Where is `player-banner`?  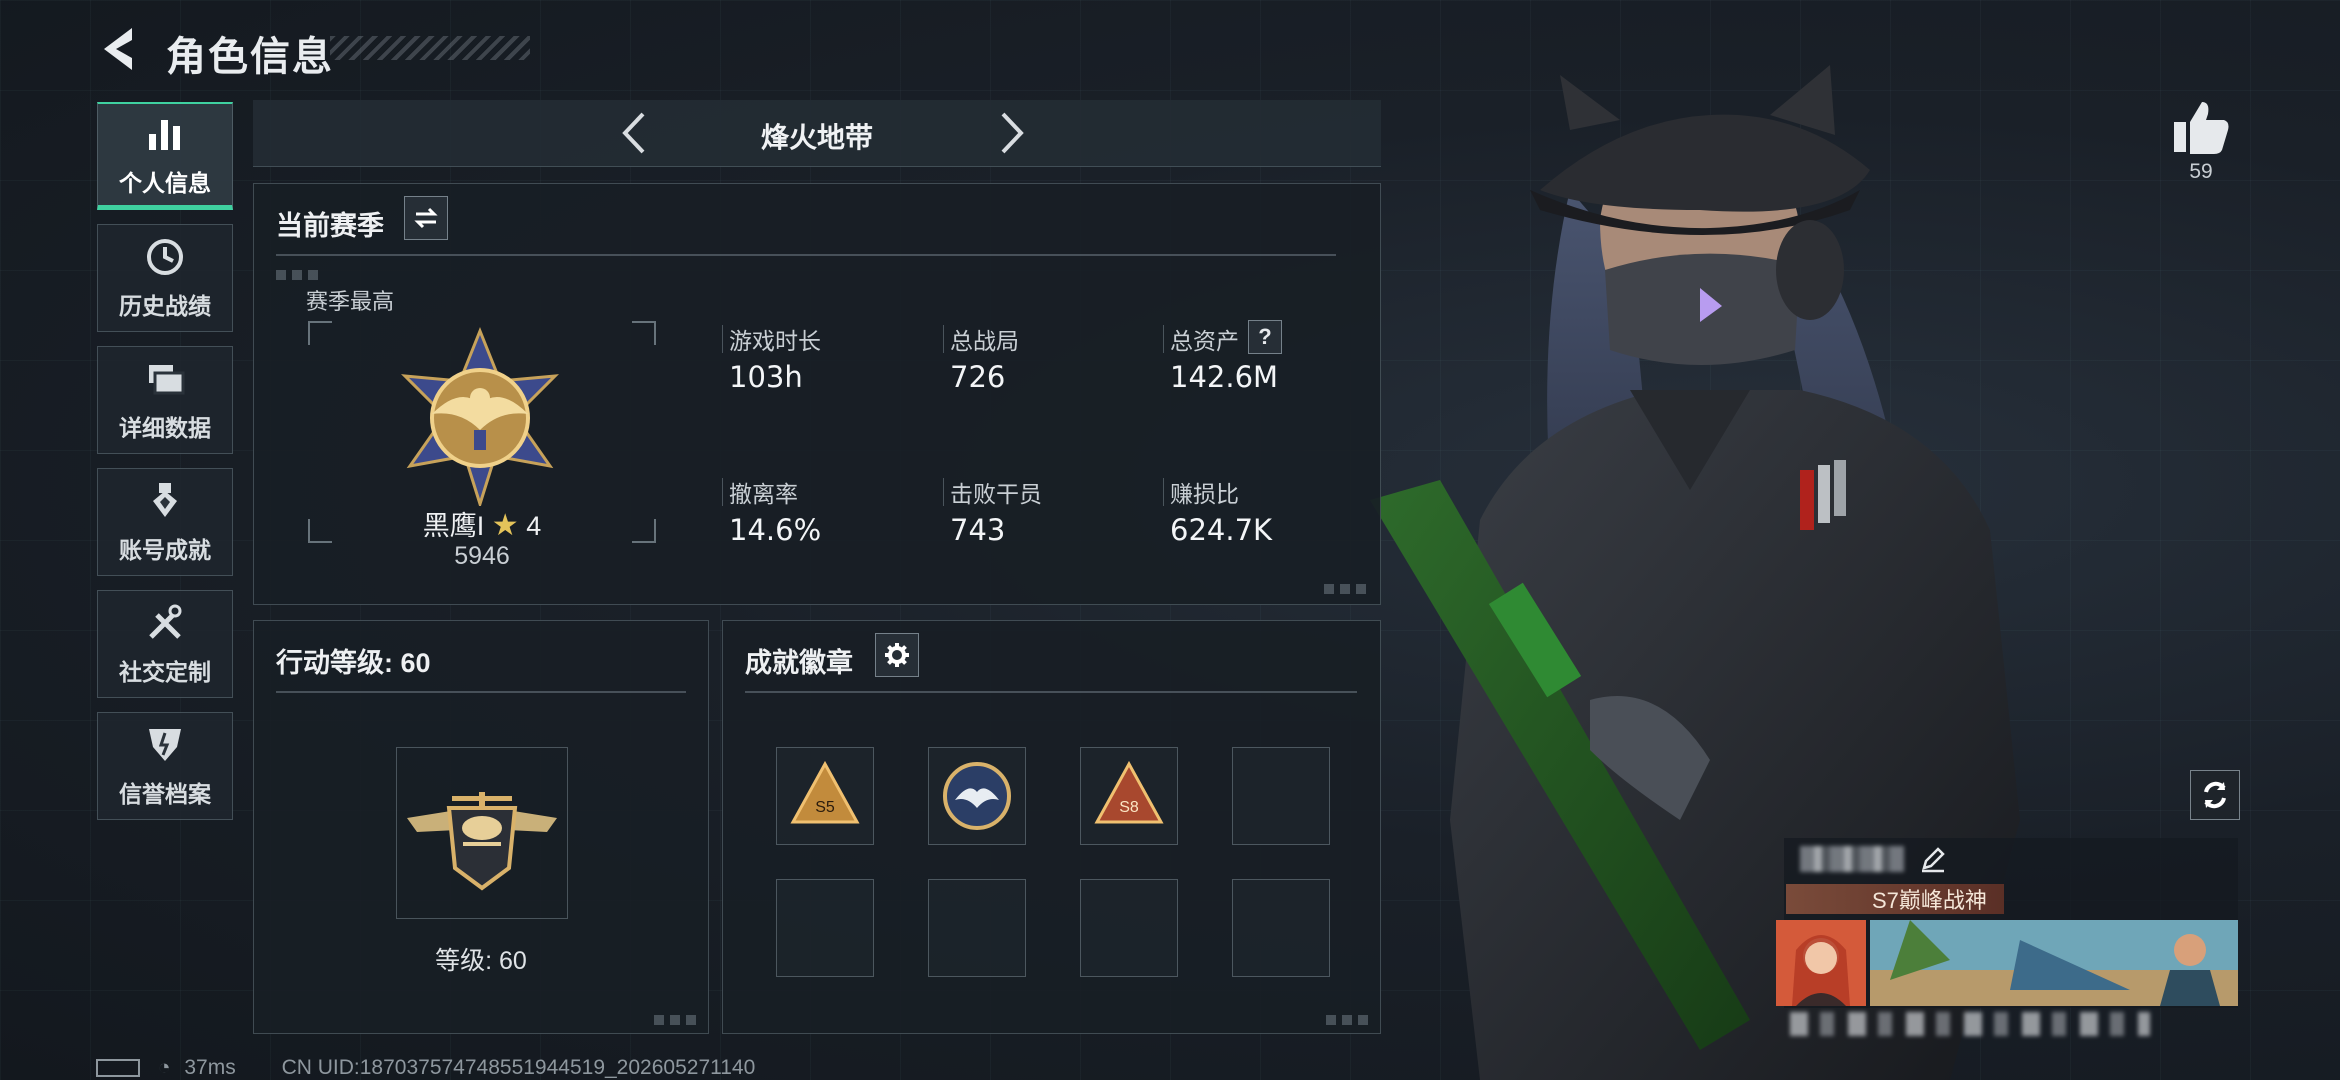
player-banner is located at coordinates (2054, 963).